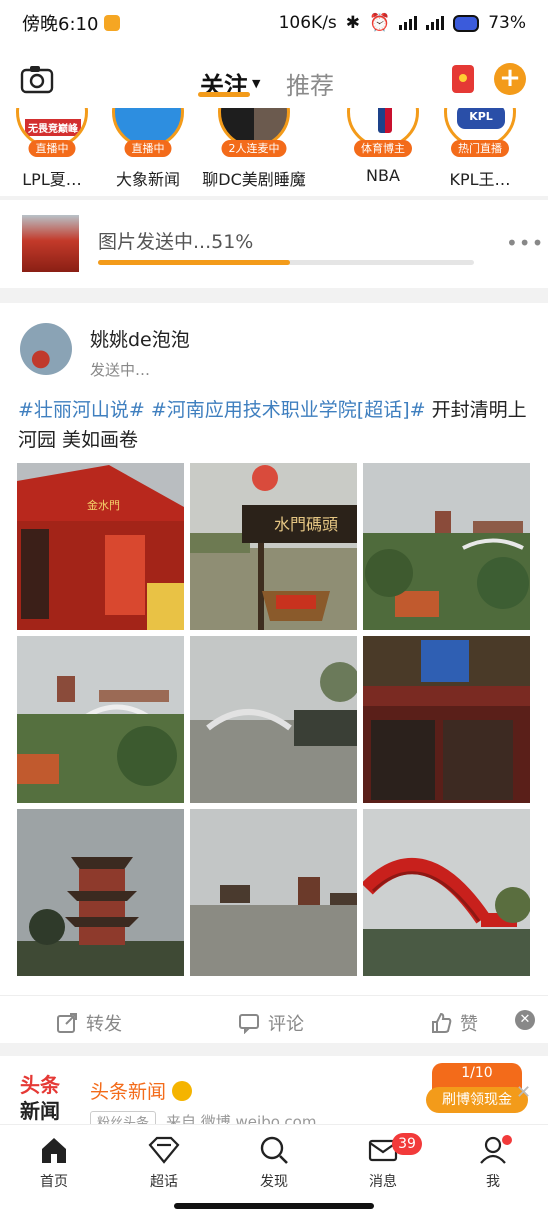  Describe the element at coordinates (104, 1024) in the screenshot. I see `repost-label: 转发` at that location.